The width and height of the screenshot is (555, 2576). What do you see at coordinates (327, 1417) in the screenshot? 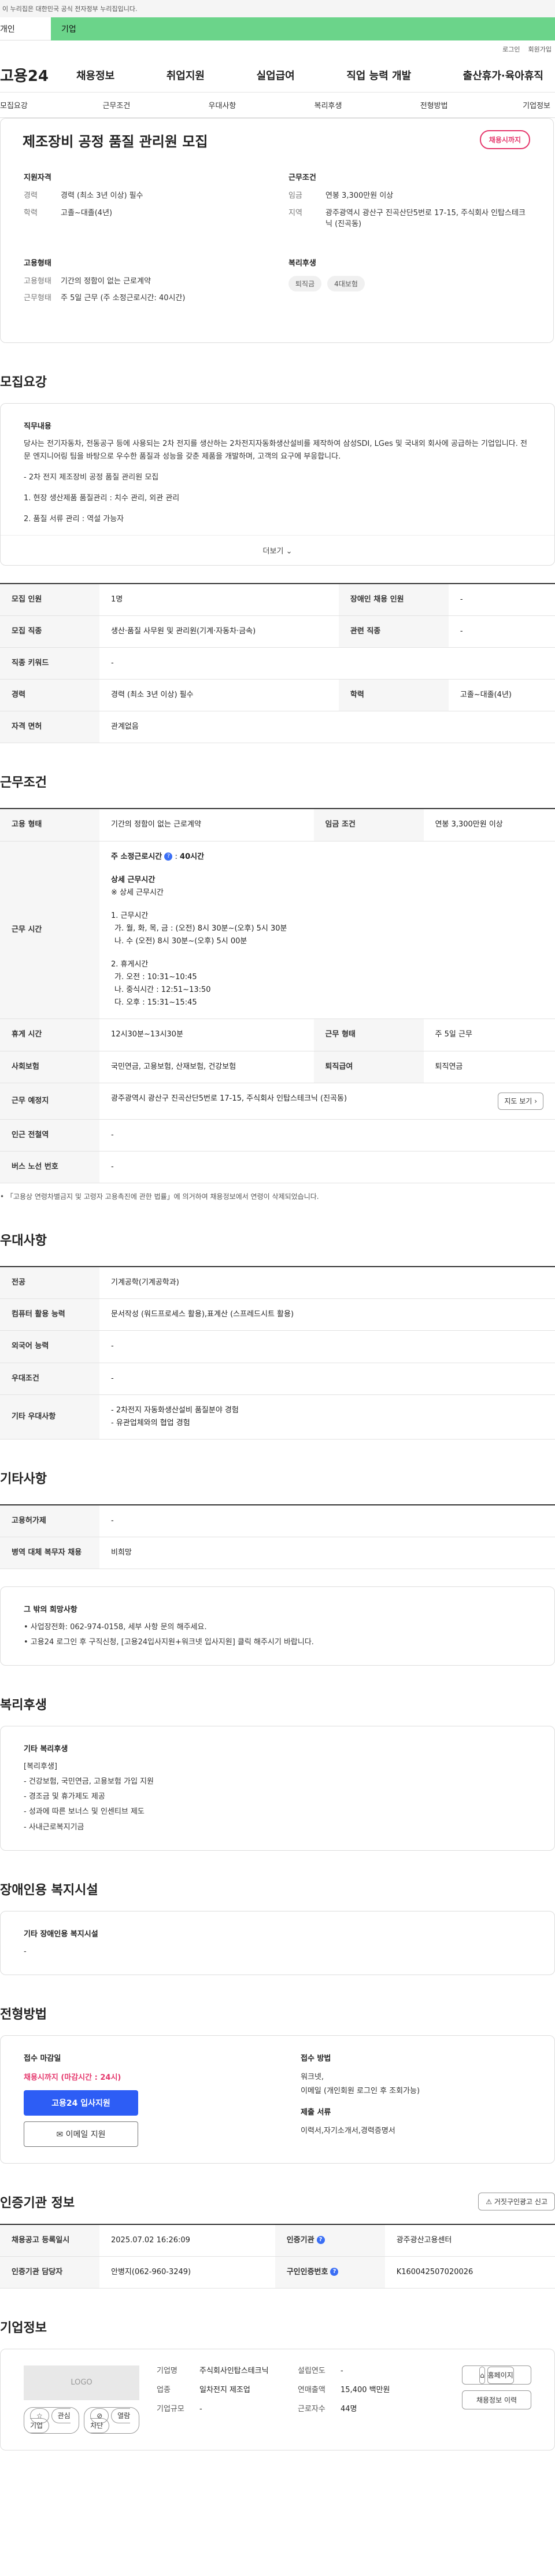
I see `table-cell: - 2차전지 자동화생산설비 품질분야 경험 - 유관업체와의 협업 경험` at bounding box center [327, 1417].